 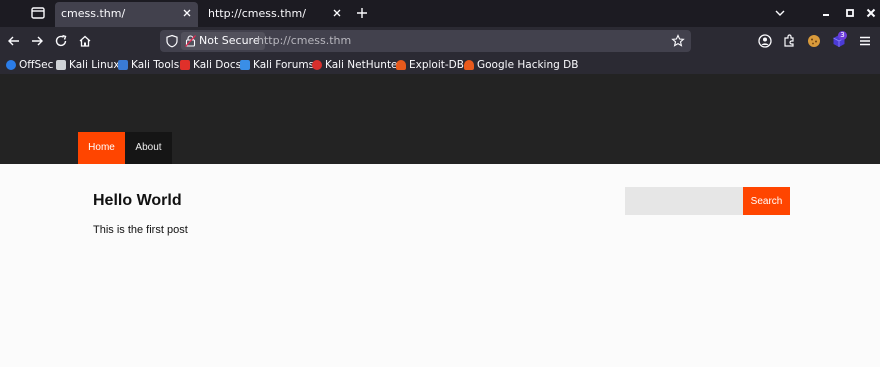 What do you see at coordinates (765, 41) in the screenshot?
I see `account-icon` at bounding box center [765, 41].